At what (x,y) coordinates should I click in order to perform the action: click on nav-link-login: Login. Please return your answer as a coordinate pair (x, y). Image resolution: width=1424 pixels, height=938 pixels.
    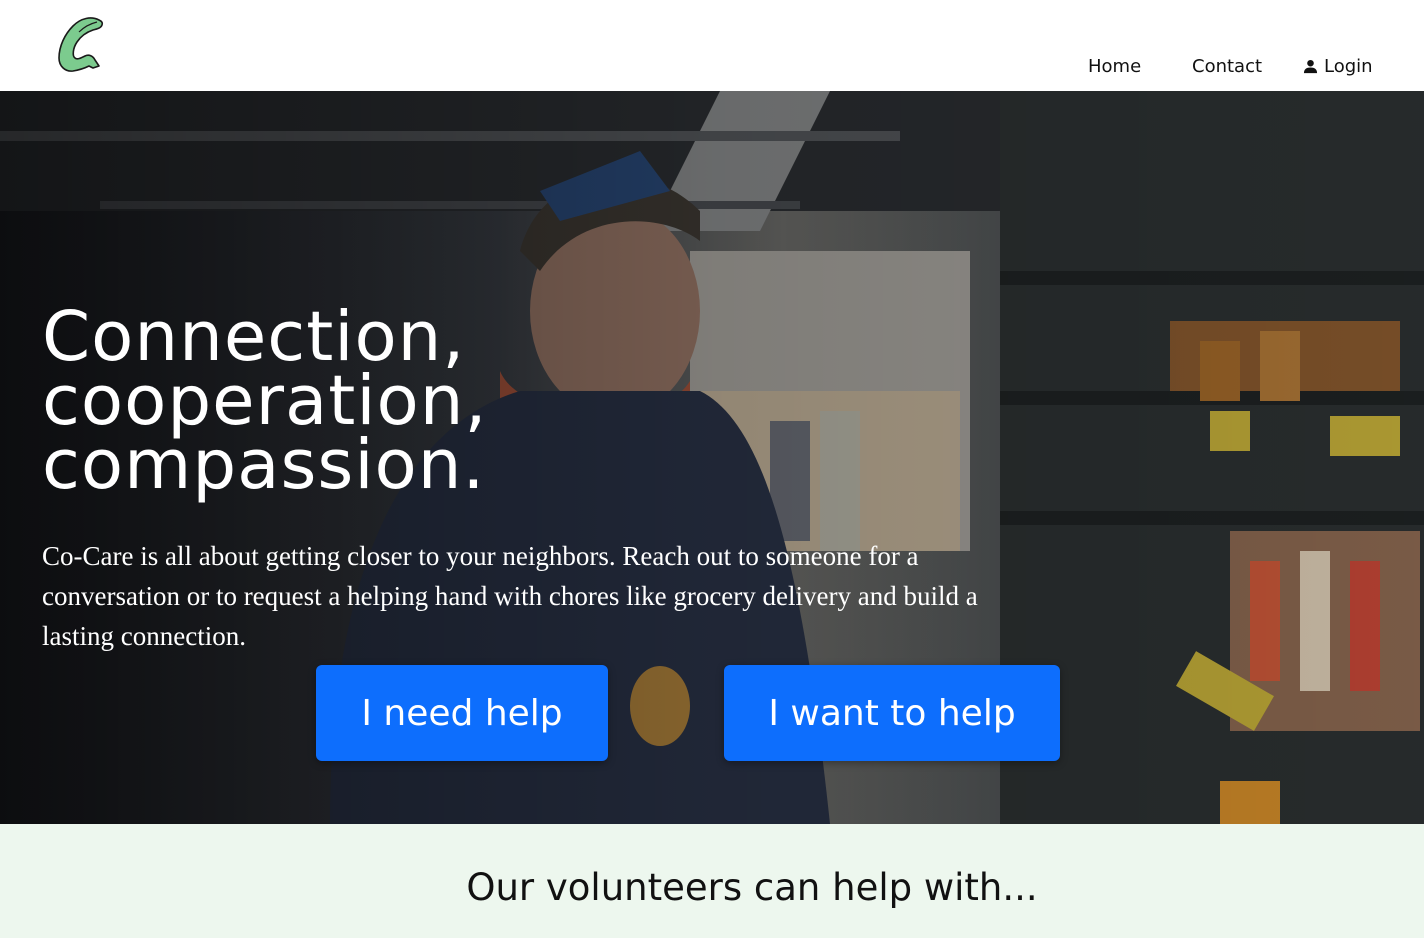
    Looking at the image, I should click on (1338, 66).